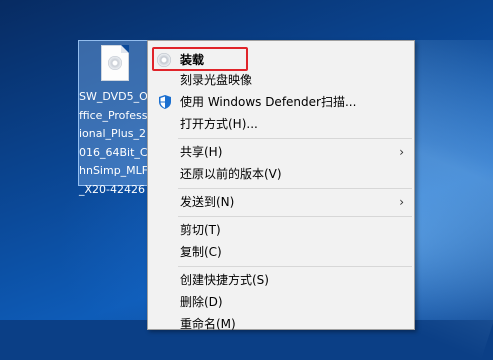  Describe the element at coordinates (208, 324) in the screenshot. I see `menu-item-label: 重命名(M)` at that location.